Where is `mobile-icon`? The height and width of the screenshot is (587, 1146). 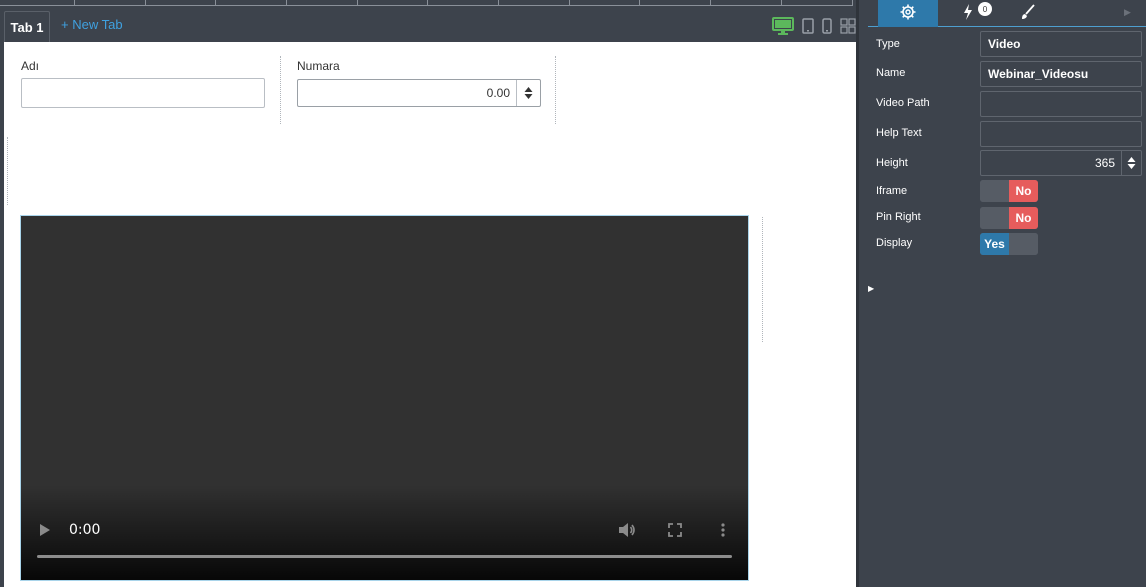 mobile-icon is located at coordinates (827, 26).